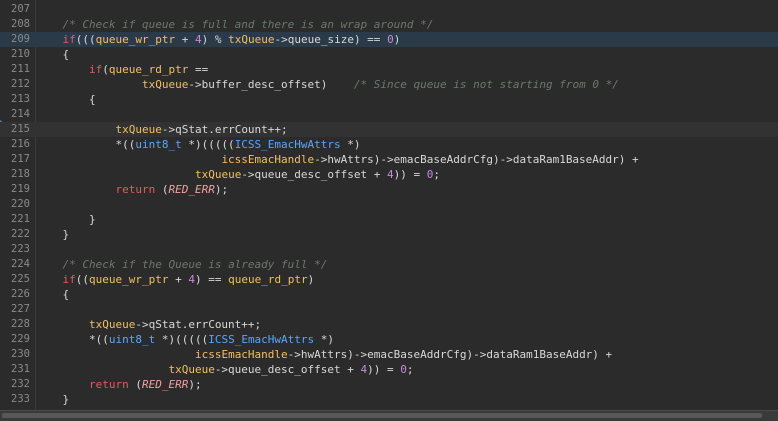 The height and width of the screenshot is (421, 778). Describe the element at coordinates (195, 264) in the screenshot. I see `code-text: /* Check if the Queue is already full */` at that location.